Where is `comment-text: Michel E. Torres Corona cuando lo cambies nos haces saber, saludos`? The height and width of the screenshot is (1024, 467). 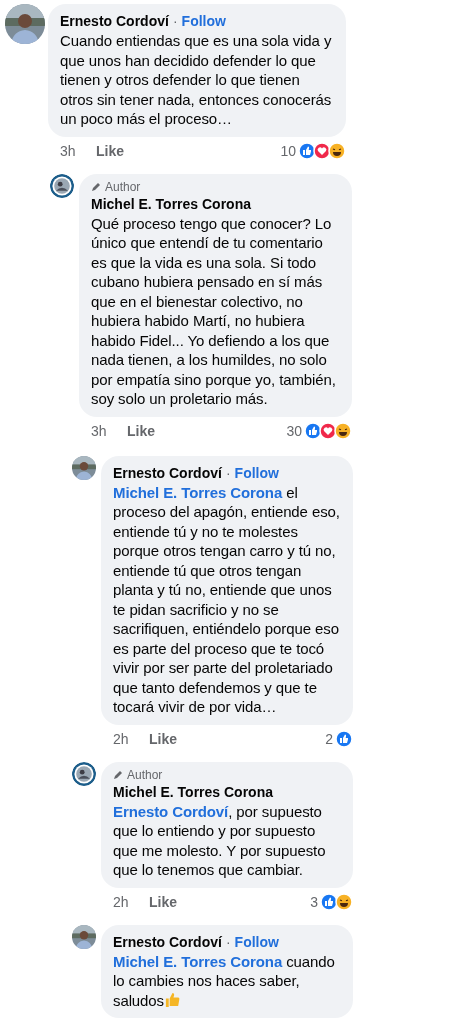
comment-text: Michel E. Torres Corona cuando lo cambies nos haces saber, saludos is located at coordinates (224, 980).